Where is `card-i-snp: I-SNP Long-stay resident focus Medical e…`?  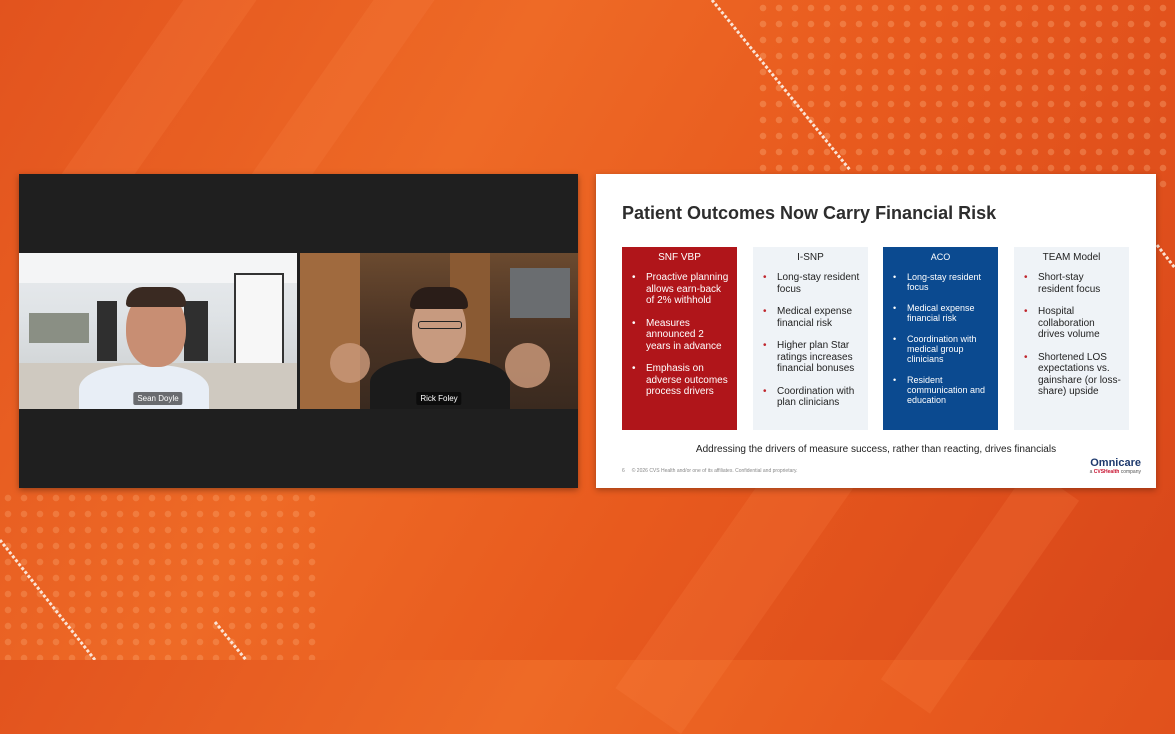
card-i-snp: I-SNP Long-stay resident focus Medical e… is located at coordinates (810, 338).